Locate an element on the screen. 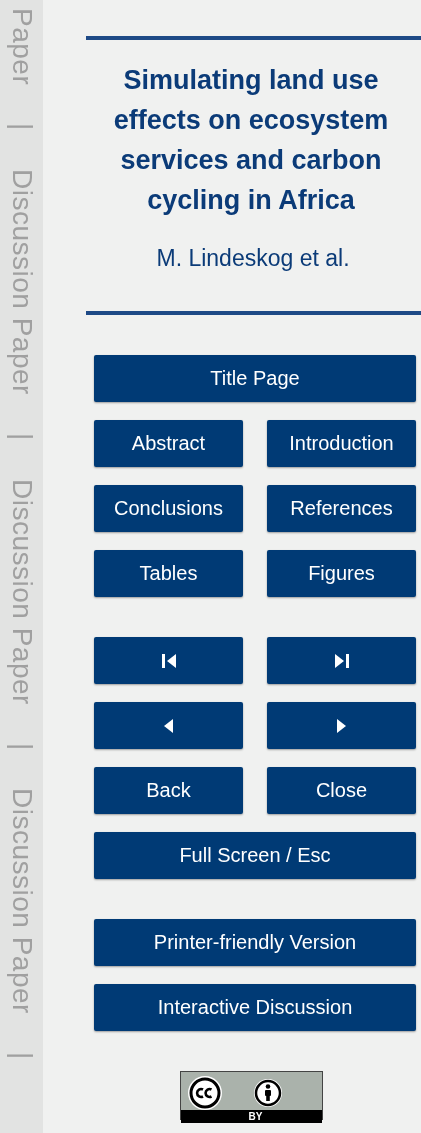 This screenshot has width=421, height=1133. previous-page-icon is located at coordinates (168, 725).